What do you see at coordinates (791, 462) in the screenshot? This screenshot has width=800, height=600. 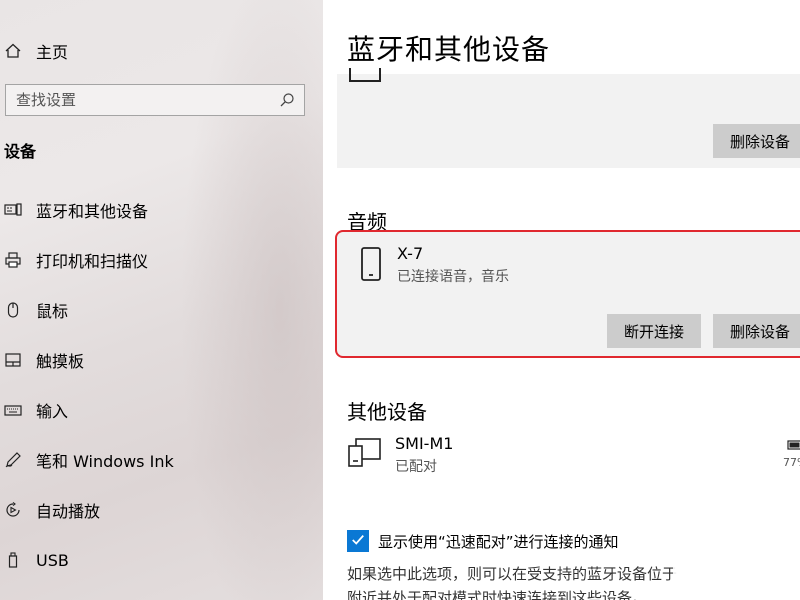 I see `battery-level: 77%` at bounding box center [791, 462].